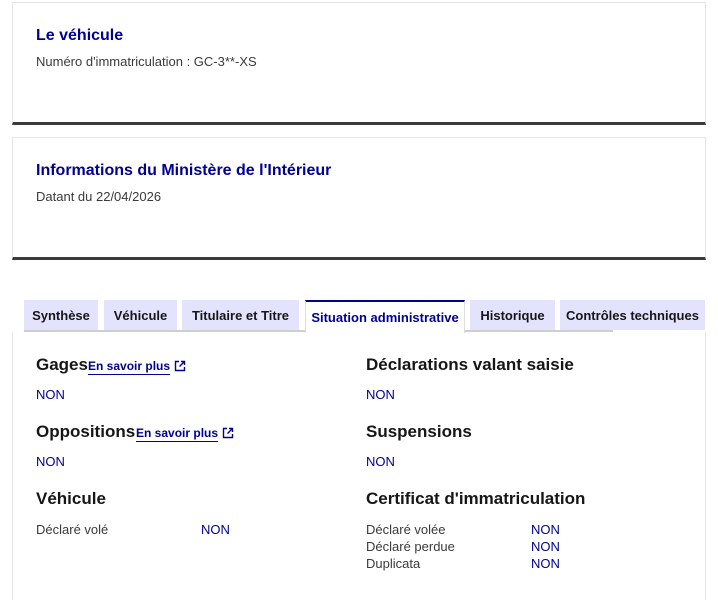 The image size is (718, 600). Describe the element at coordinates (61, 315) in the screenshot. I see `tab-synthese: Synthèse` at that location.